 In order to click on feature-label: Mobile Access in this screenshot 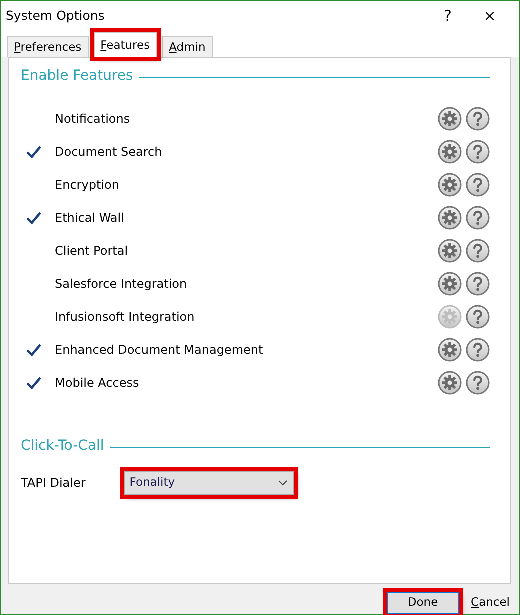, I will do `click(97, 383)`.